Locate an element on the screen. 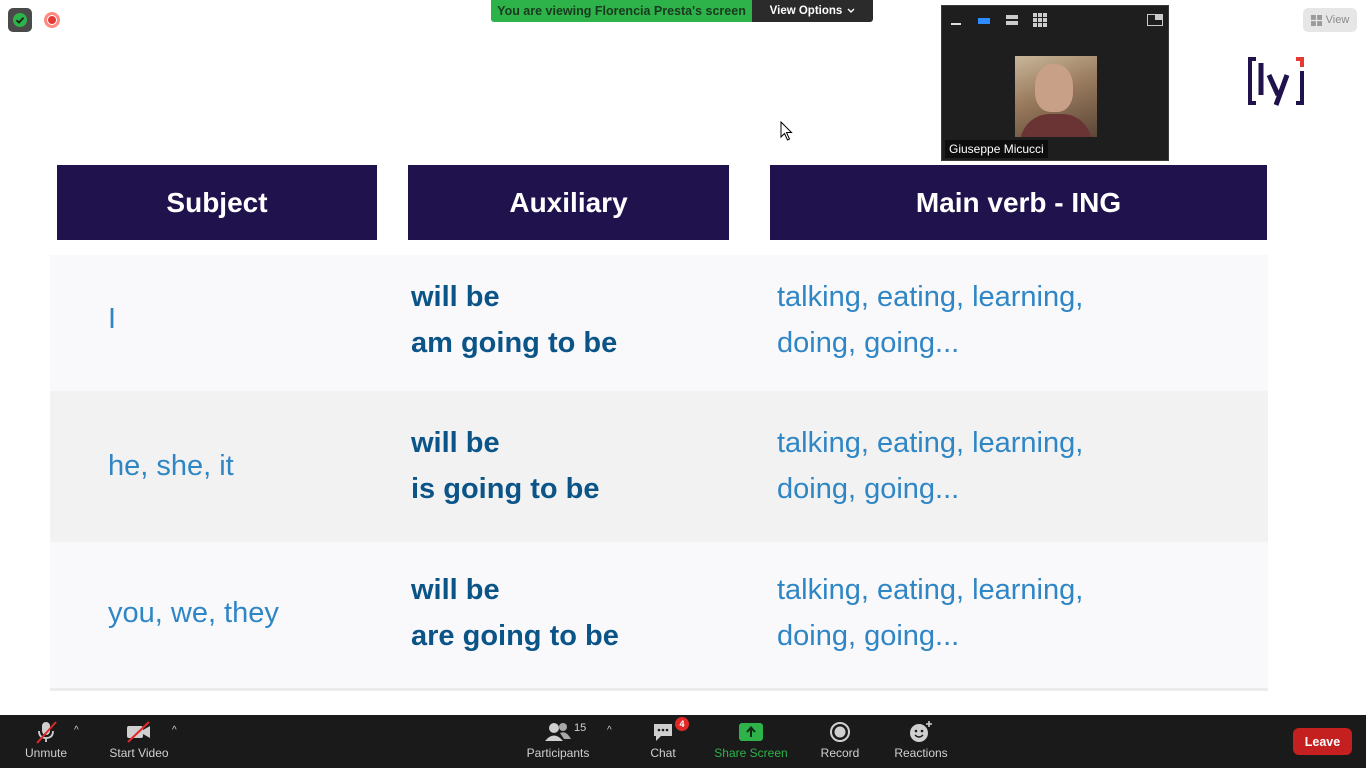  view-options-label: View Options is located at coordinates (806, 11).